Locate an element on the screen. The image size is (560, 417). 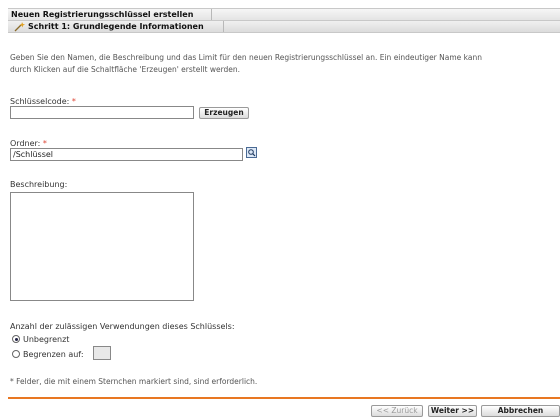
back-button: << Zurück is located at coordinates (397, 411).